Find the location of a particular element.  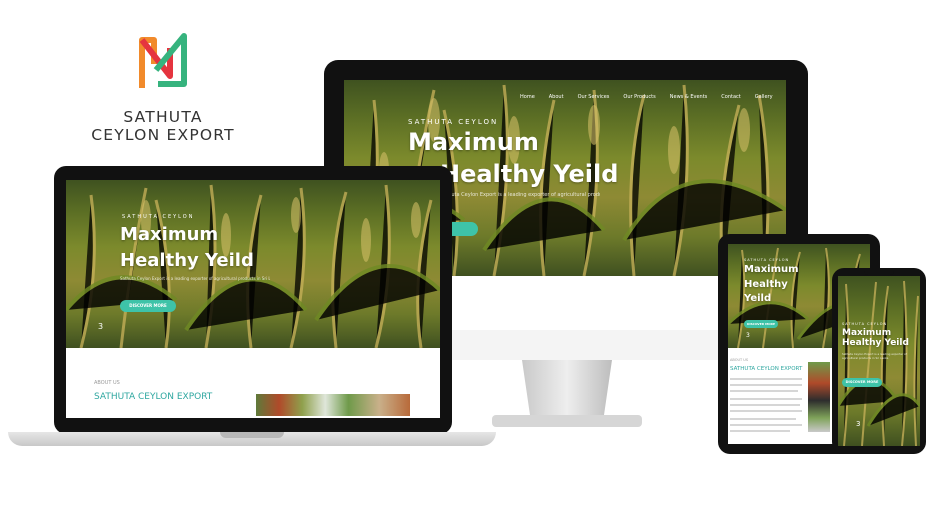

tablet-hero-title-line1: Maximum is located at coordinates (771, 269).